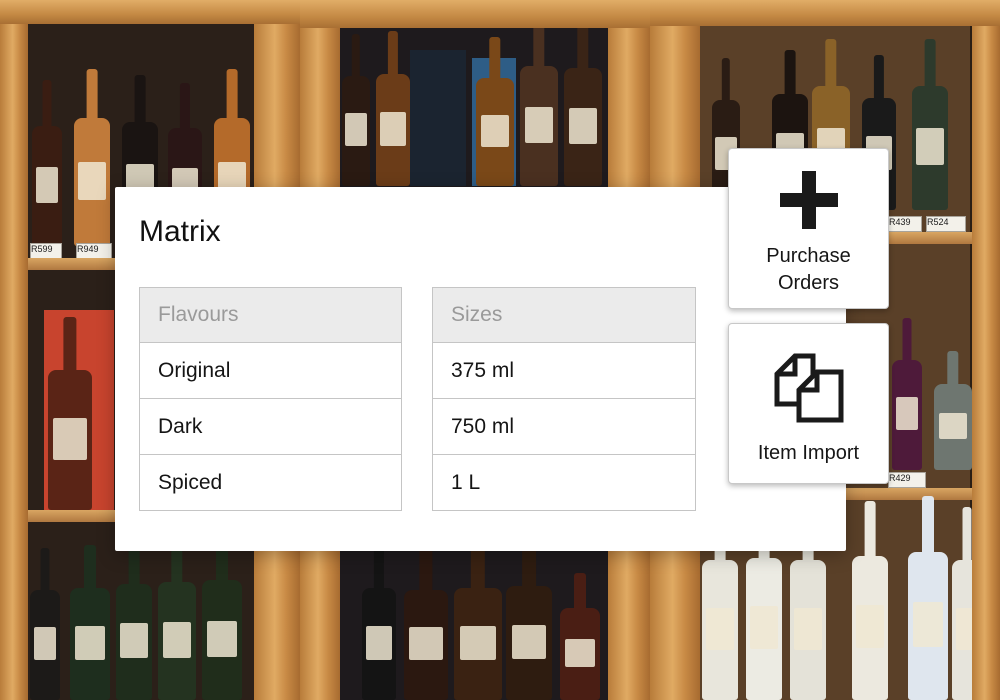 The image size is (1000, 700). I want to click on table-row: 750 ml, so click(564, 426).